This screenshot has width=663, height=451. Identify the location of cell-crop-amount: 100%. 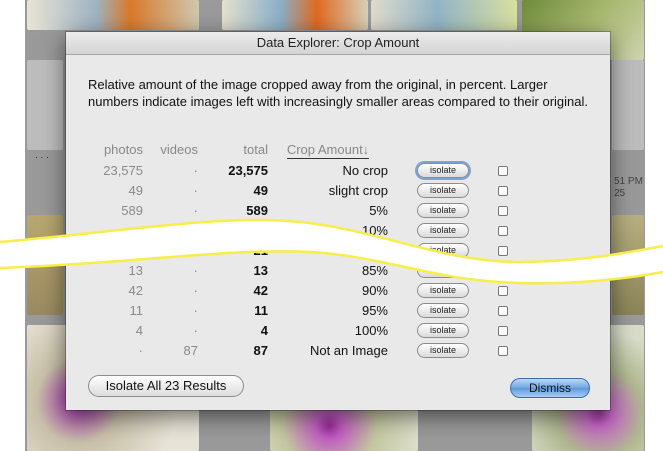
(371, 330).